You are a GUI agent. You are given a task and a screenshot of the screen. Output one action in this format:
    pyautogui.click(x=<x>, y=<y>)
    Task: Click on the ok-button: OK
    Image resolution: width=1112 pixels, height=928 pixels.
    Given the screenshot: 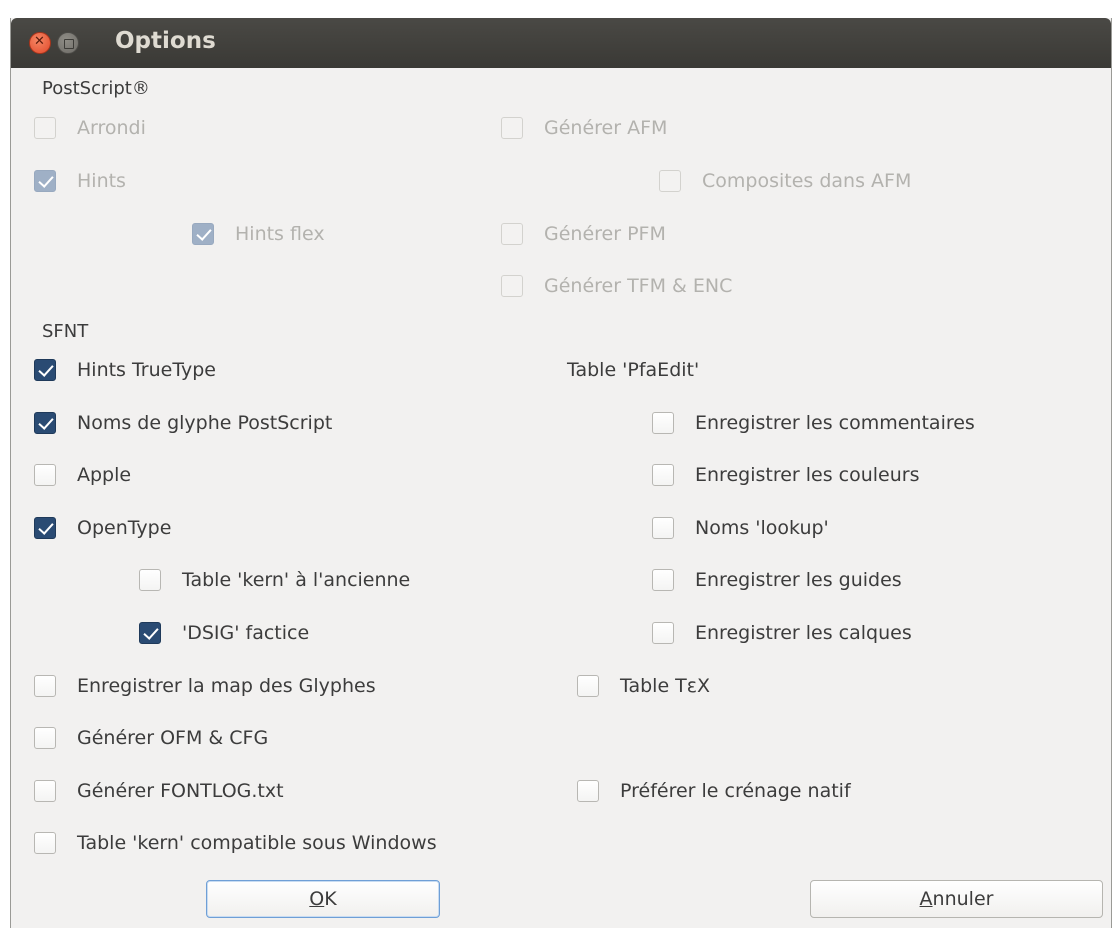 What is the action you would take?
    pyautogui.click(x=323, y=899)
    